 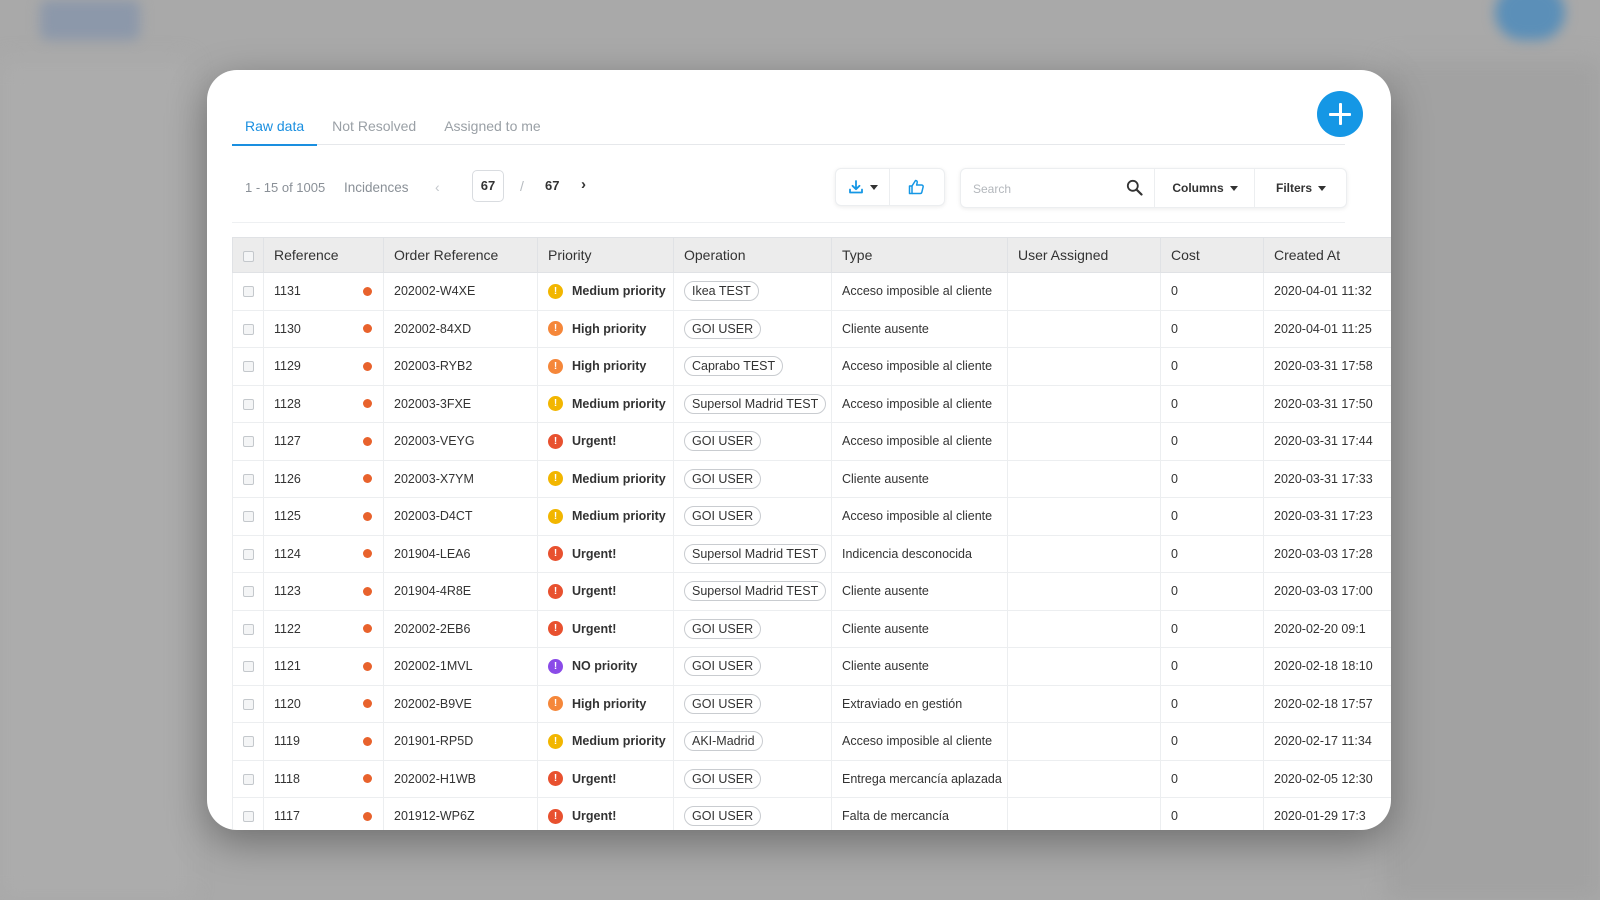 What do you see at coordinates (873, 187) in the screenshot?
I see `chevron-down-icon` at bounding box center [873, 187].